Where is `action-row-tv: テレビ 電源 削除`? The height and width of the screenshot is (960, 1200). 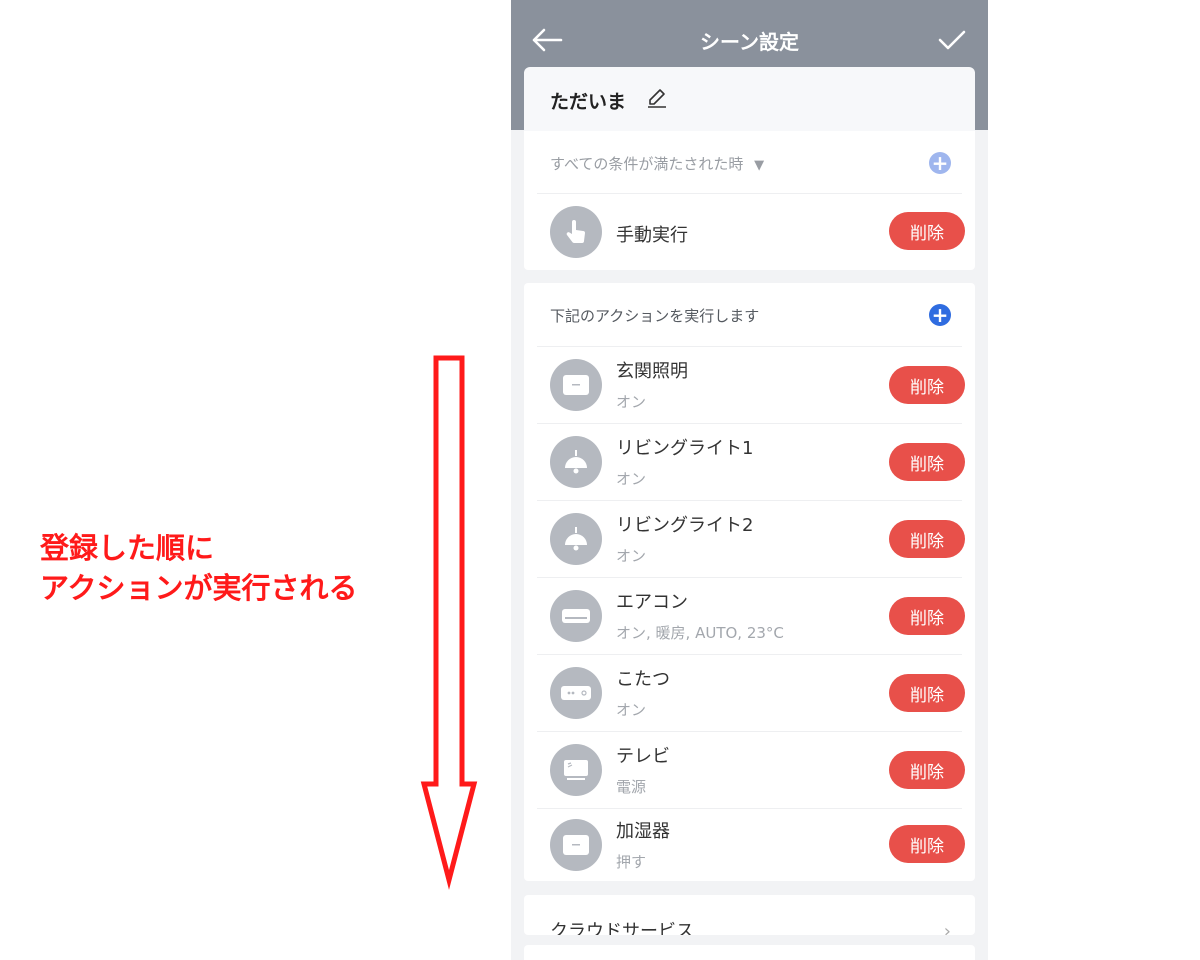
action-row-tv: テレビ 電源 削除 is located at coordinates (749, 770).